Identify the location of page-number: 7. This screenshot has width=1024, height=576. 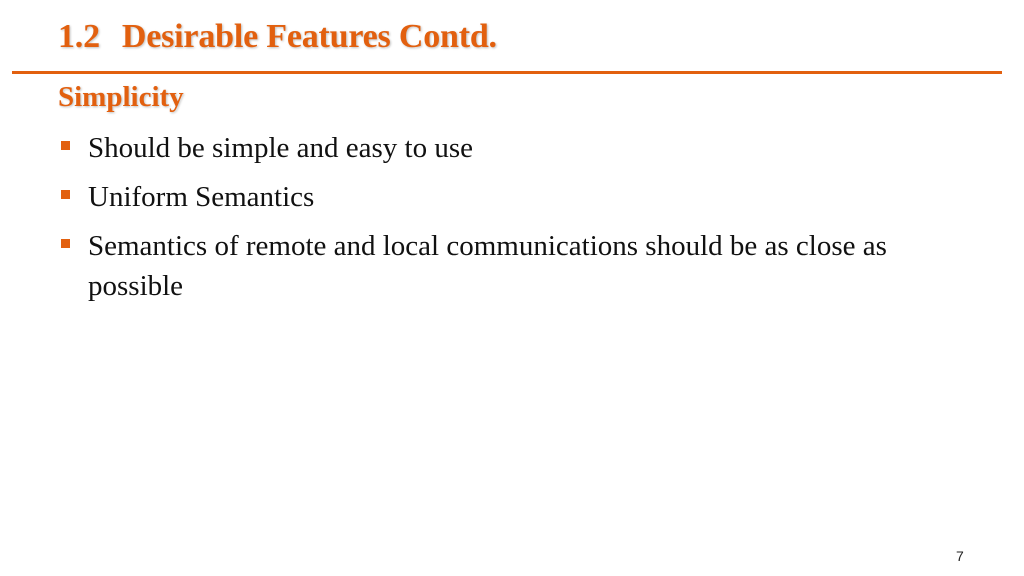
(960, 556).